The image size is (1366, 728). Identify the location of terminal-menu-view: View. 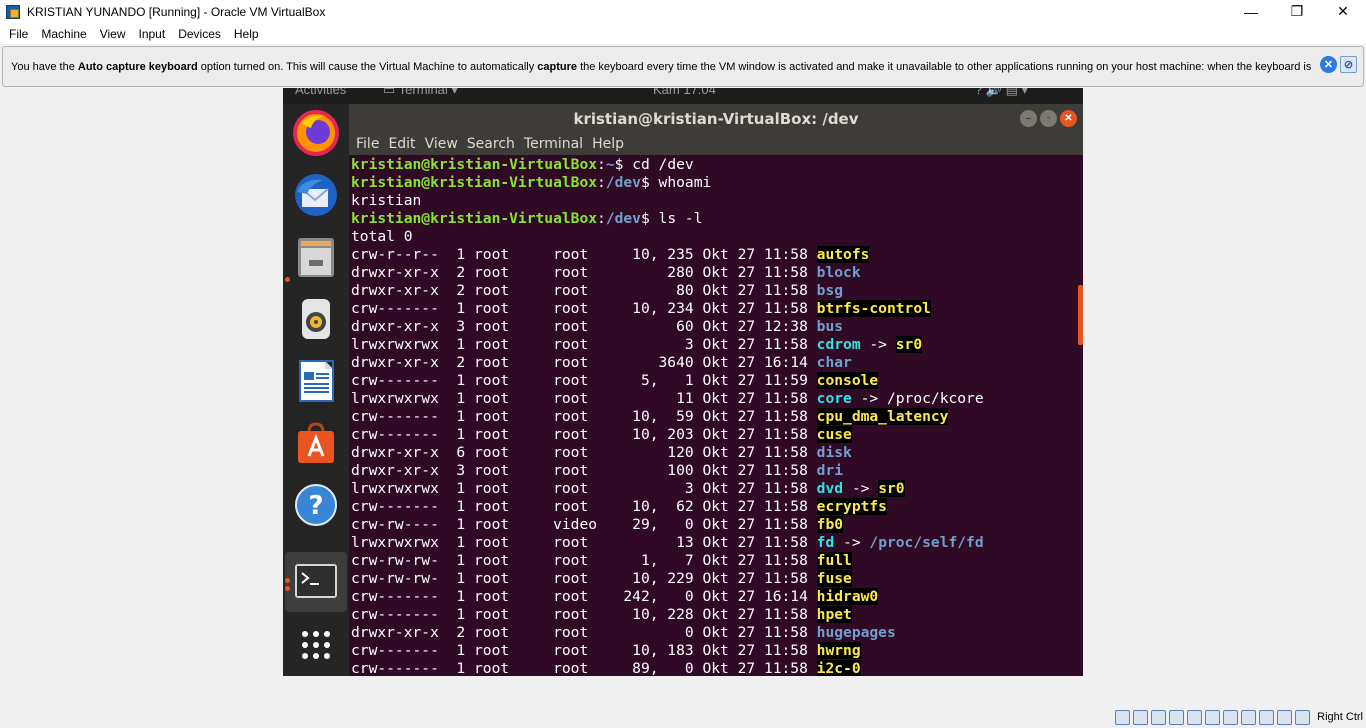
(441, 144).